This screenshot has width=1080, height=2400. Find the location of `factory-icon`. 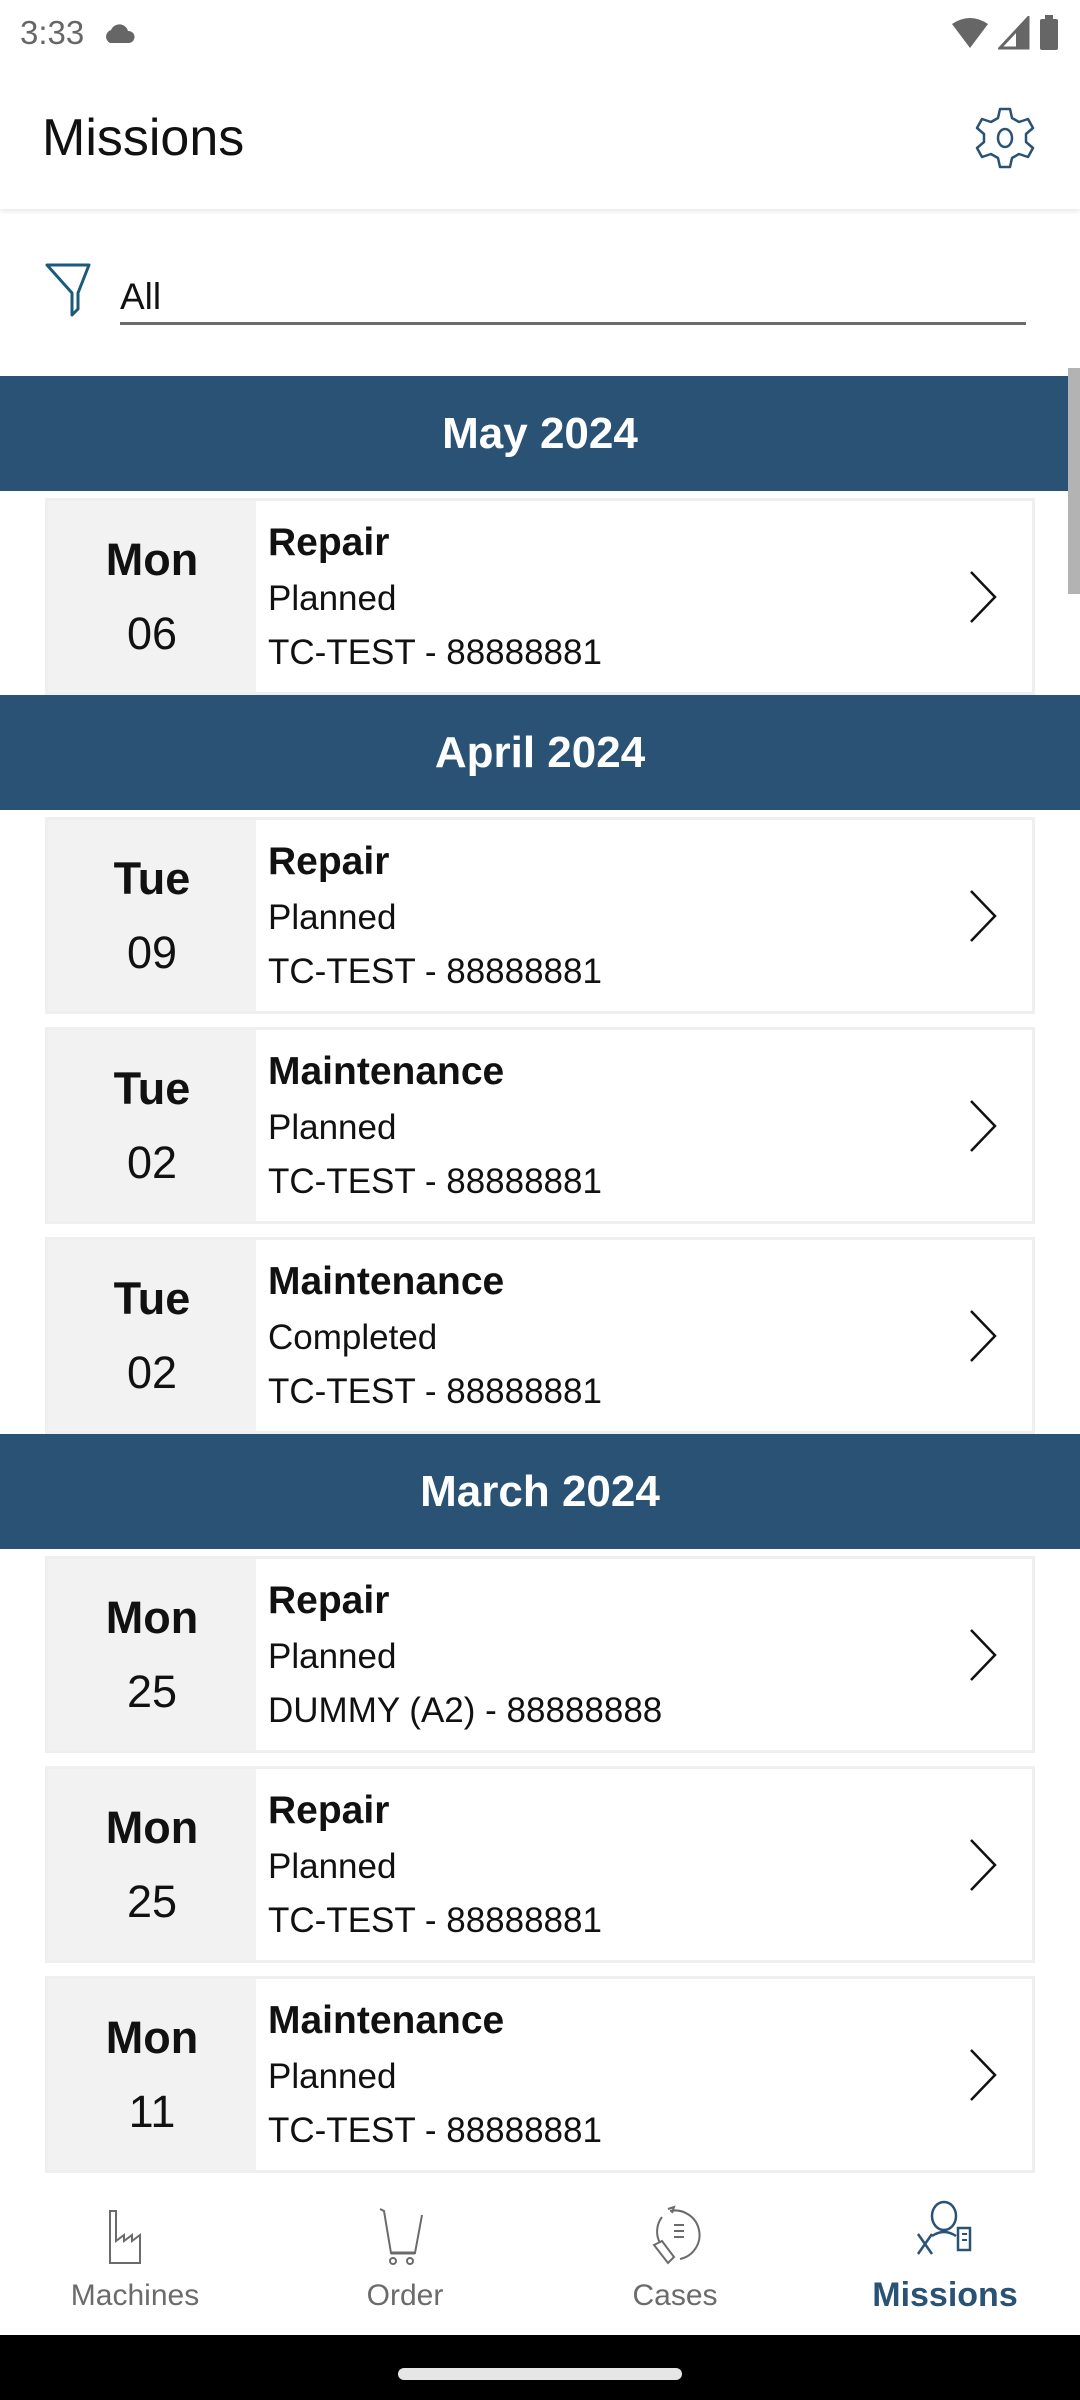

factory-icon is located at coordinates (125, 2236).